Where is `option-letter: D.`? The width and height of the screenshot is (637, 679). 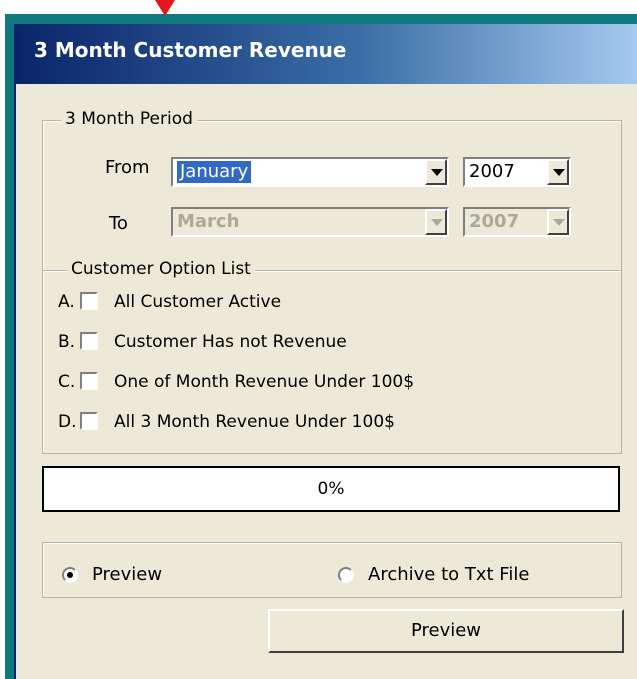 option-letter: D. is located at coordinates (67, 422).